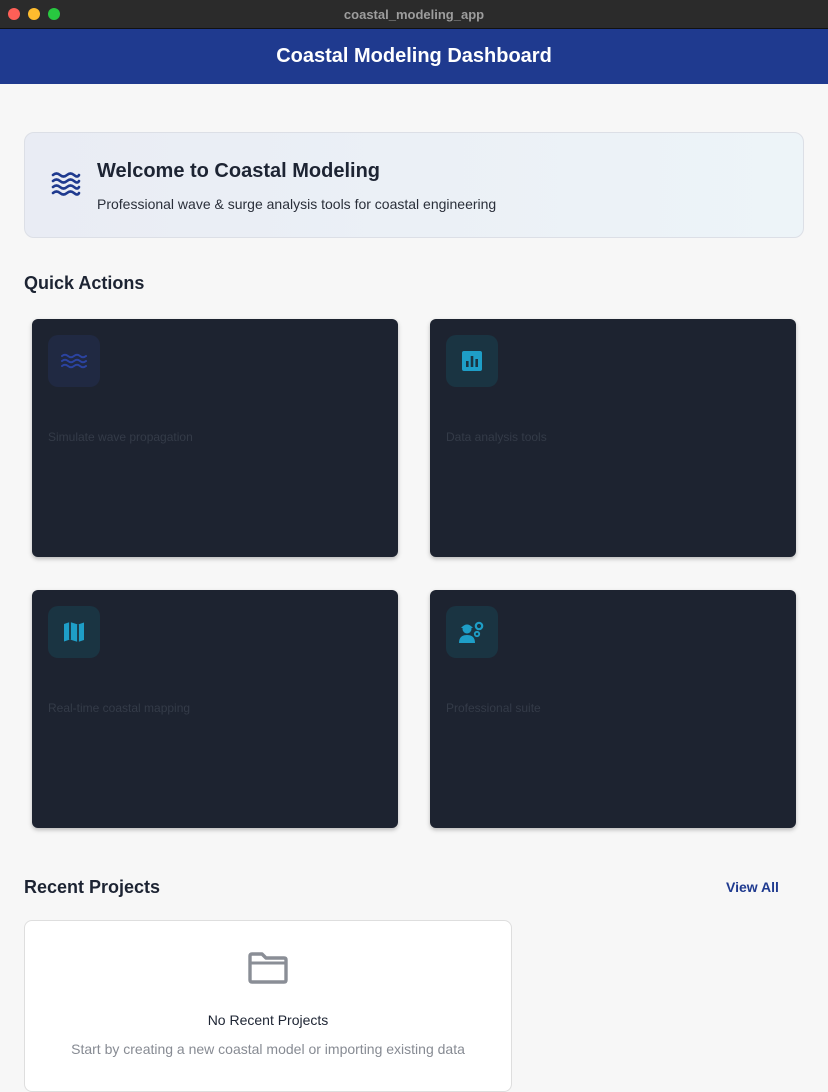  I want to click on quick-action-professional-suite: Professional suite, so click(613, 709).